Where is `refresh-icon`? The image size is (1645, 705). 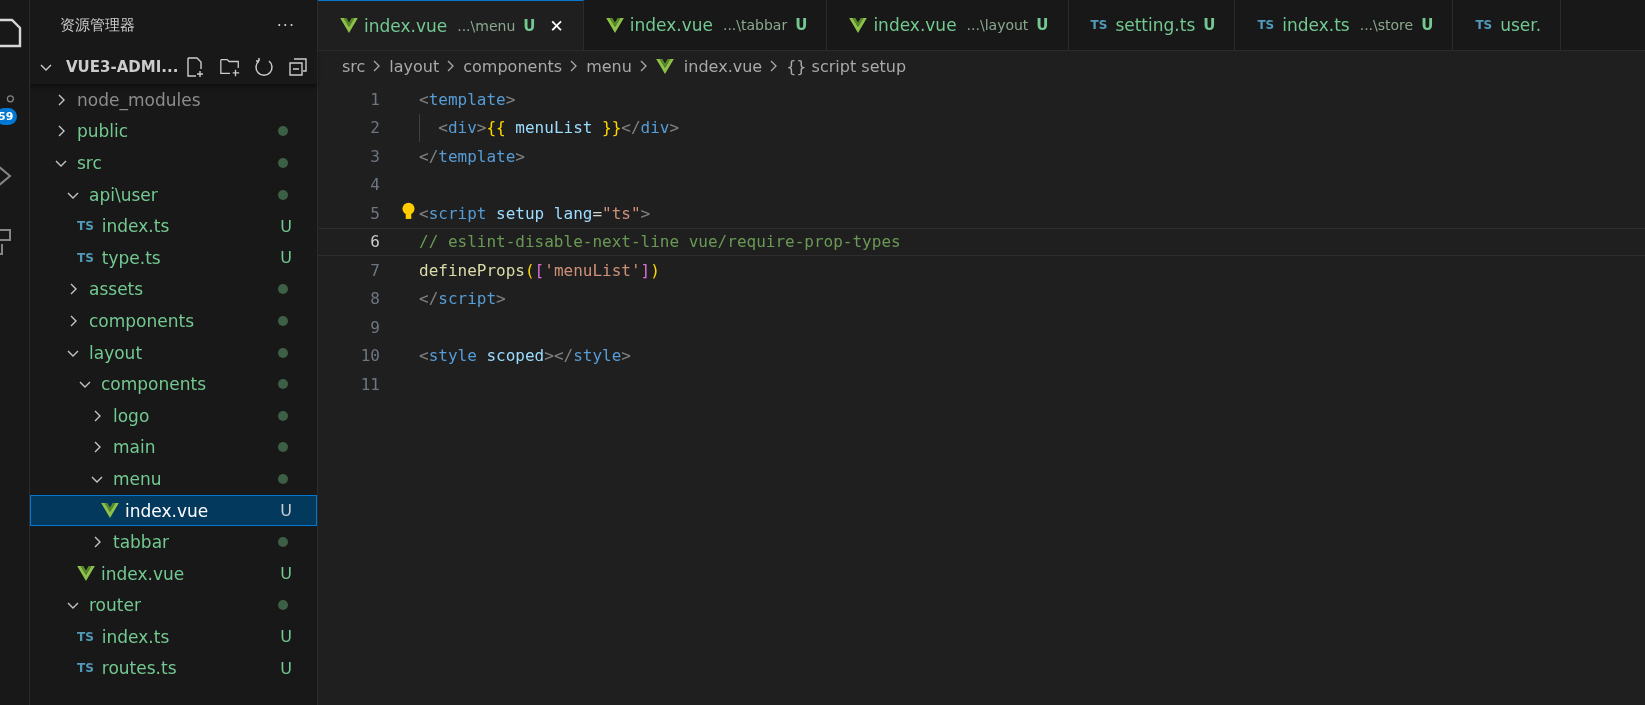
refresh-icon is located at coordinates (264, 67).